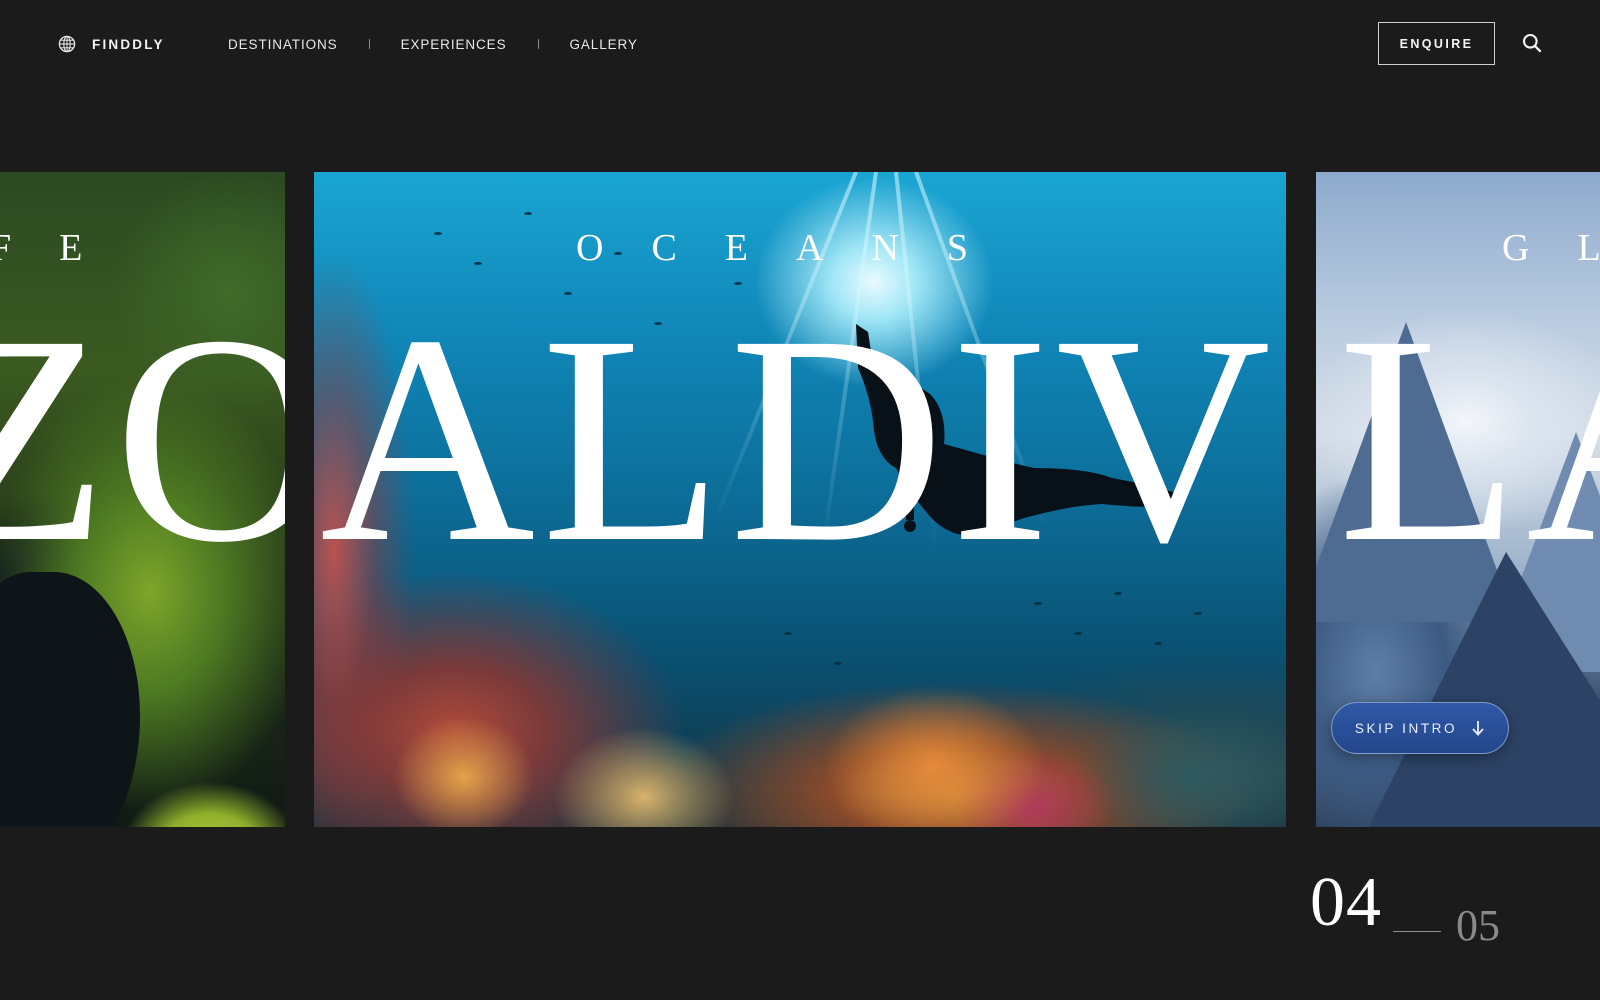 The width and height of the screenshot is (1600, 1000). Describe the element at coordinates (1346, 902) in the screenshot. I see `slide-counter-current: 04` at that location.